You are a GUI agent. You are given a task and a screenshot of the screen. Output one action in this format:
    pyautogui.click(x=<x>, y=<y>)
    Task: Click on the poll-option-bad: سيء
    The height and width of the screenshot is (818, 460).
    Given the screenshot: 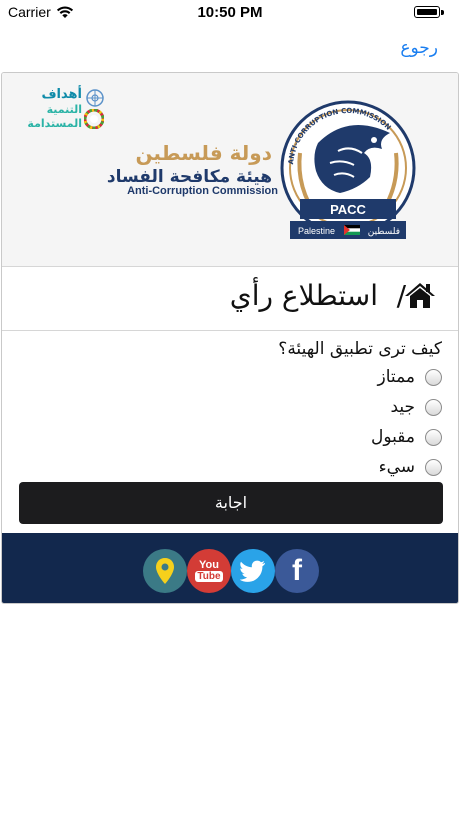 What is the action you would take?
    pyautogui.click(x=410, y=467)
    